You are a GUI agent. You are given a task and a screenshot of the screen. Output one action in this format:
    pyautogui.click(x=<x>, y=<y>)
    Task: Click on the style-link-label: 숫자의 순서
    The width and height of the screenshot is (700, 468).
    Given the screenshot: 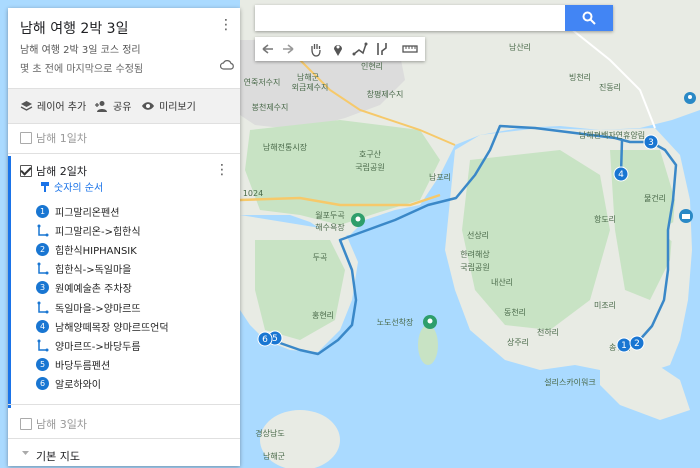 What is the action you would take?
    pyautogui.click(x=79, y=188)
    